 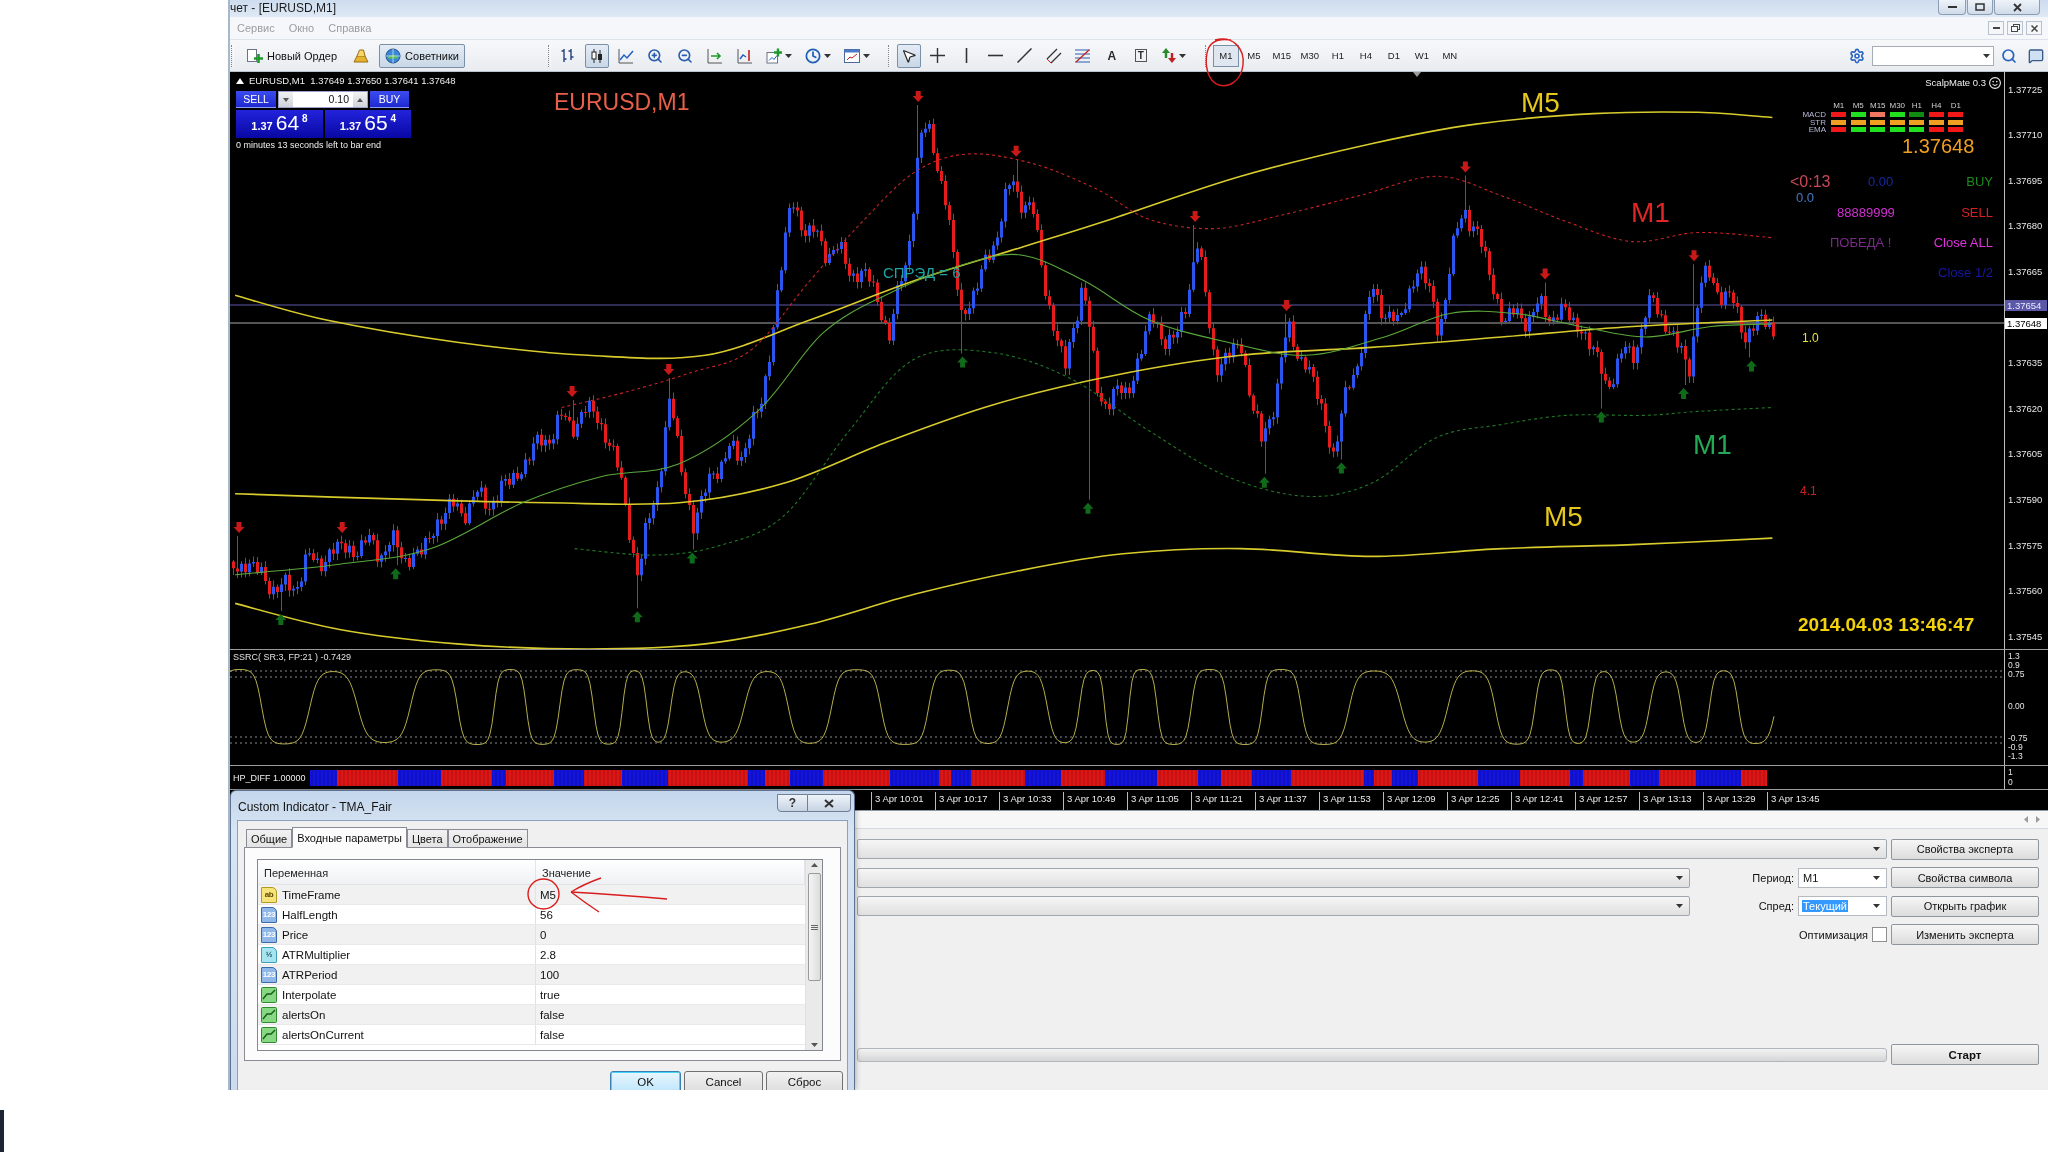 I want to click on panel-button: Изменить эксперта, so click(x=1965, y=934).